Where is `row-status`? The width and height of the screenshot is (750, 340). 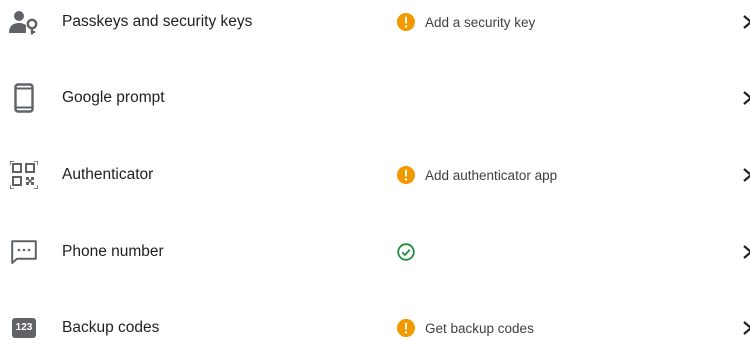
row-status is located at coordinates (406, 252).